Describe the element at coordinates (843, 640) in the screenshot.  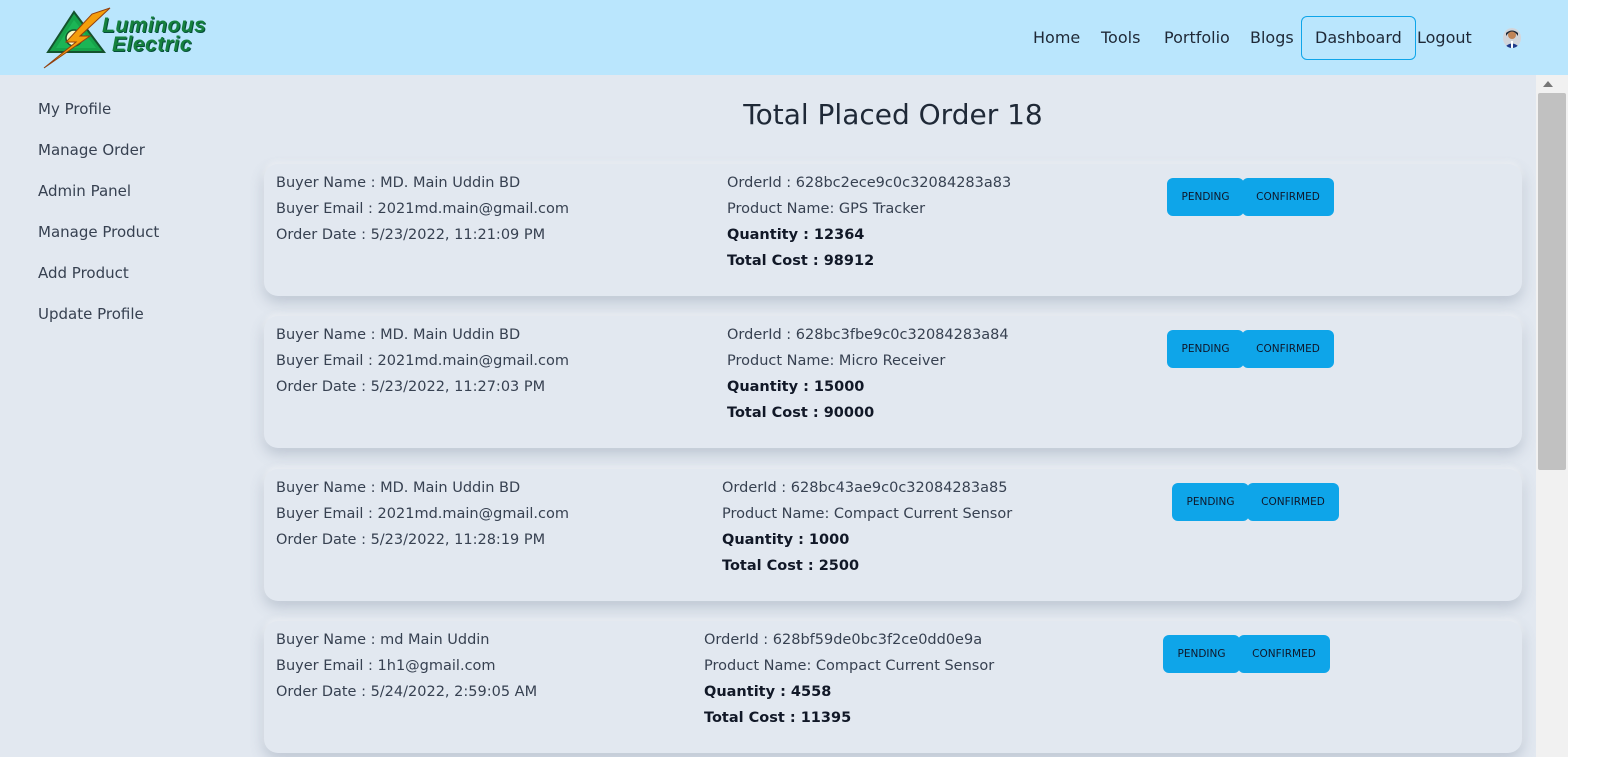
I see `order-id: OrderId : 628bf59de0bc3f2ce0dd0e9a` at that location.